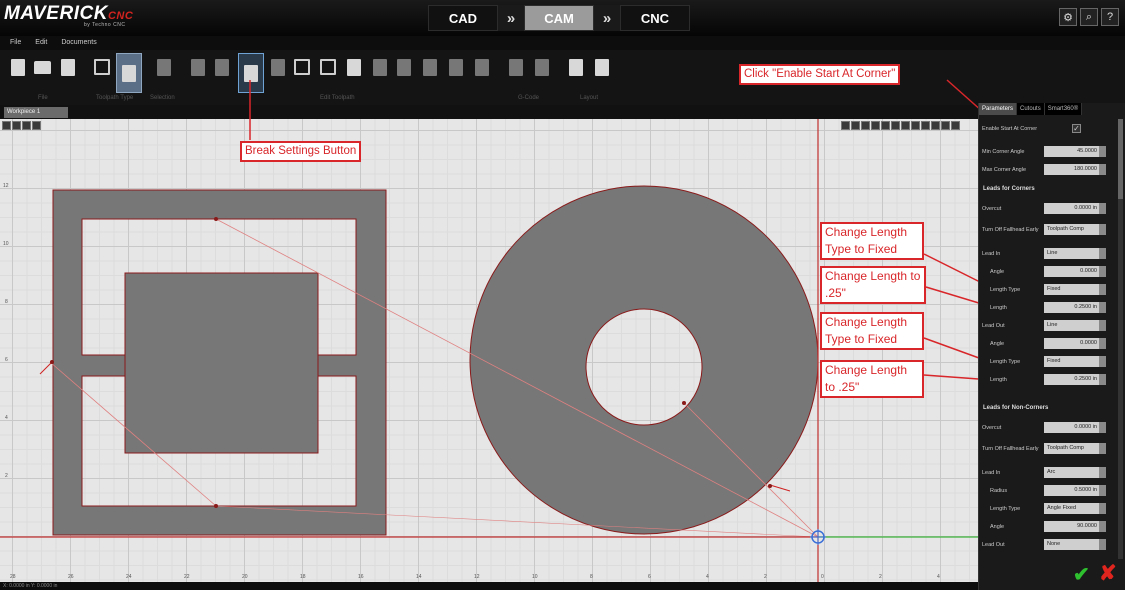  I want to click on y-tick-label: 4, so click(6, 418).